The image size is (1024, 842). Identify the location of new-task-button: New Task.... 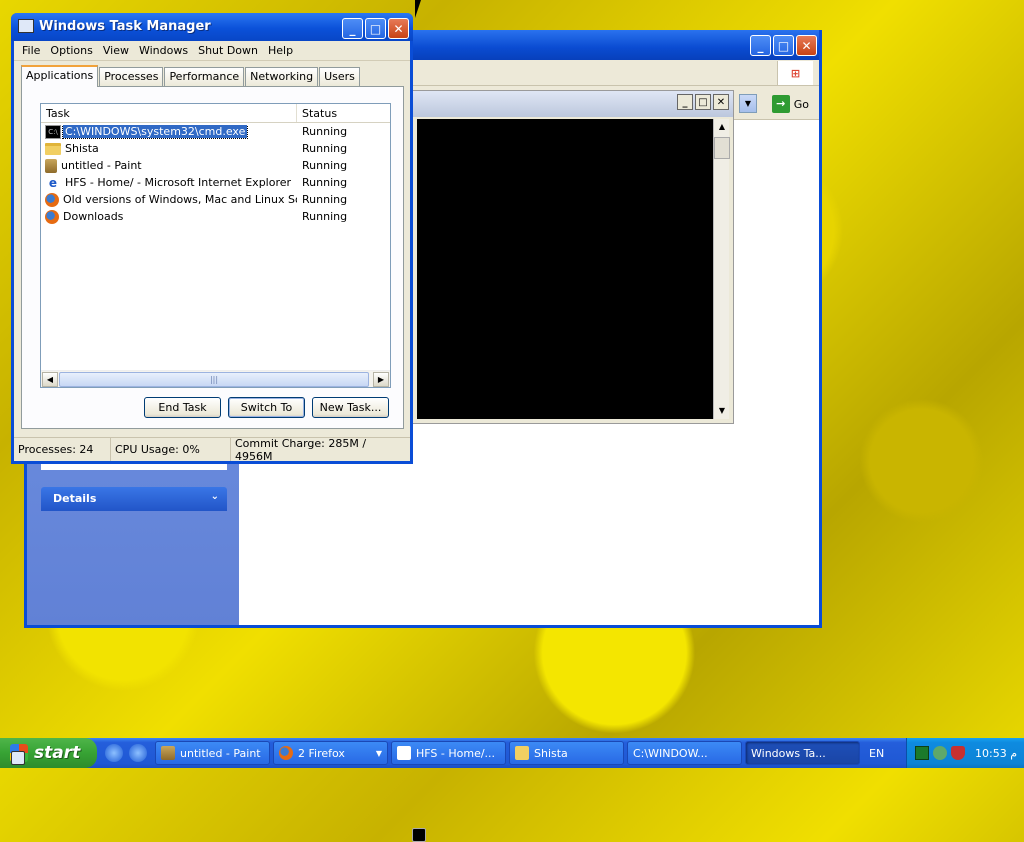
(350, 407).